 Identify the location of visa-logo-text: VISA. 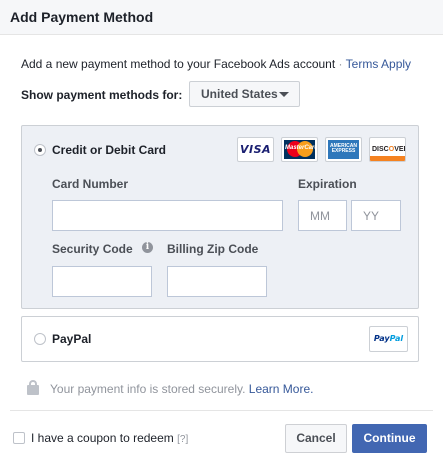
(255, 149).